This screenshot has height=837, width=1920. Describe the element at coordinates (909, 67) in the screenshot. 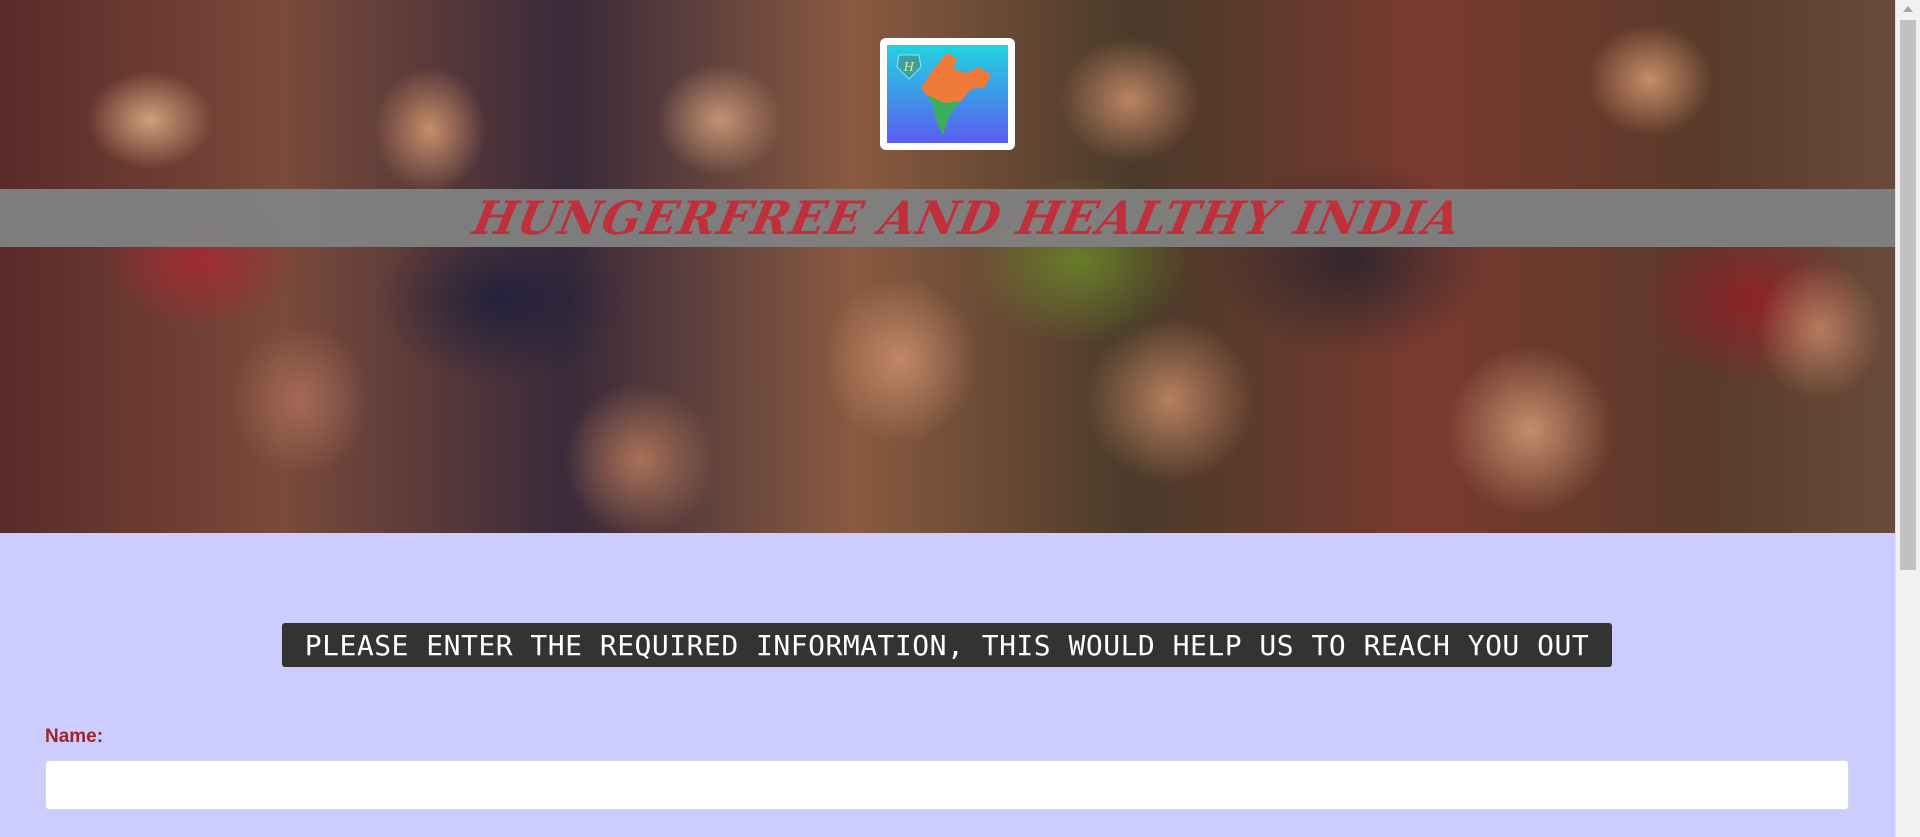

I see `logo-letter: H` at that location.